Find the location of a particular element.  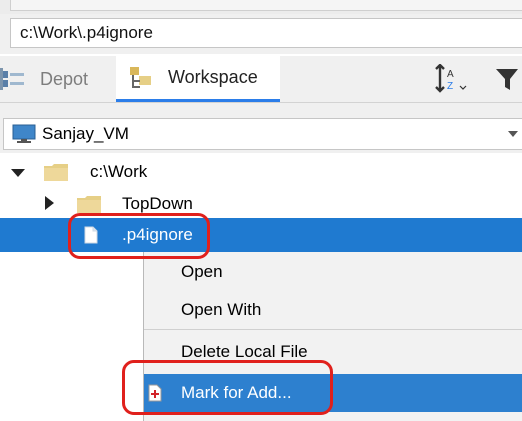

tab-workspace-label: Workspace is located at coordinates (213, 77).